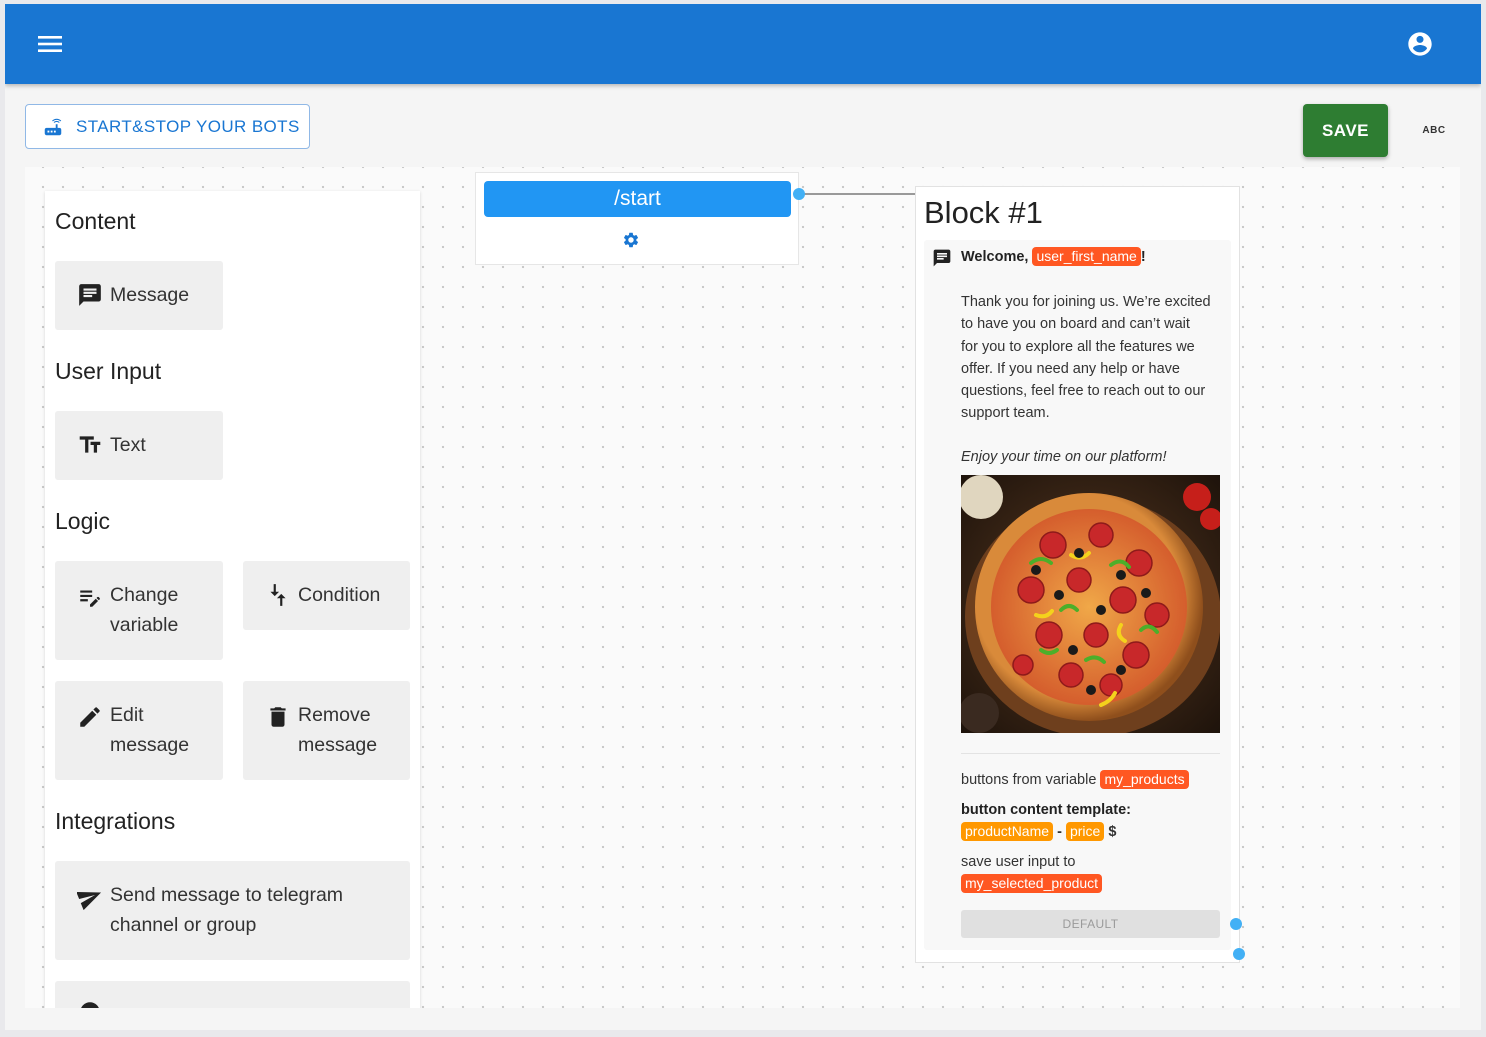 The image size is (1486, 1037). Describe the element at coordinates (799, 194) in the screenshot. I see `start-output-port` at that location.